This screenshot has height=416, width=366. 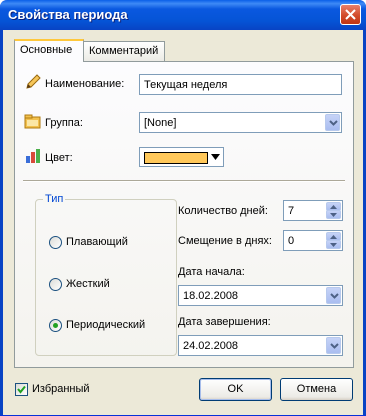 I want to click on tab-comment: Комментарий, so click(x=124, y=51).